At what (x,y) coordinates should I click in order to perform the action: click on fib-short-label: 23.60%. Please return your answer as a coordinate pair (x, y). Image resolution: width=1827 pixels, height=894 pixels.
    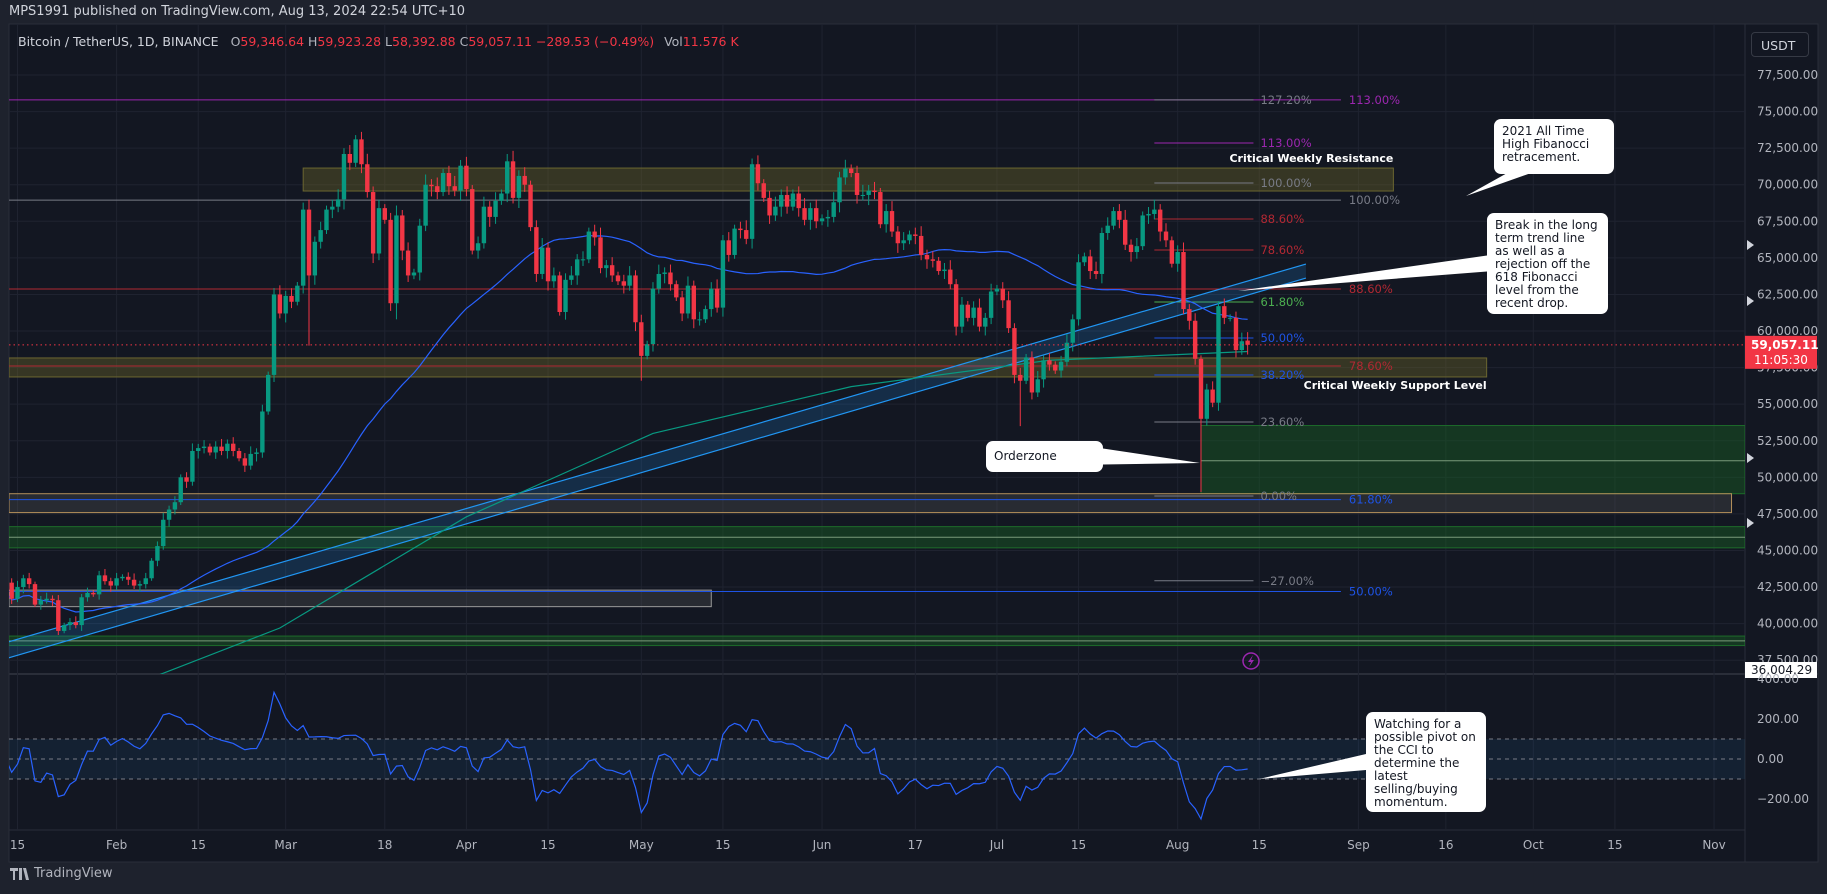
    Looking at the image, I should click on (1282, 422).